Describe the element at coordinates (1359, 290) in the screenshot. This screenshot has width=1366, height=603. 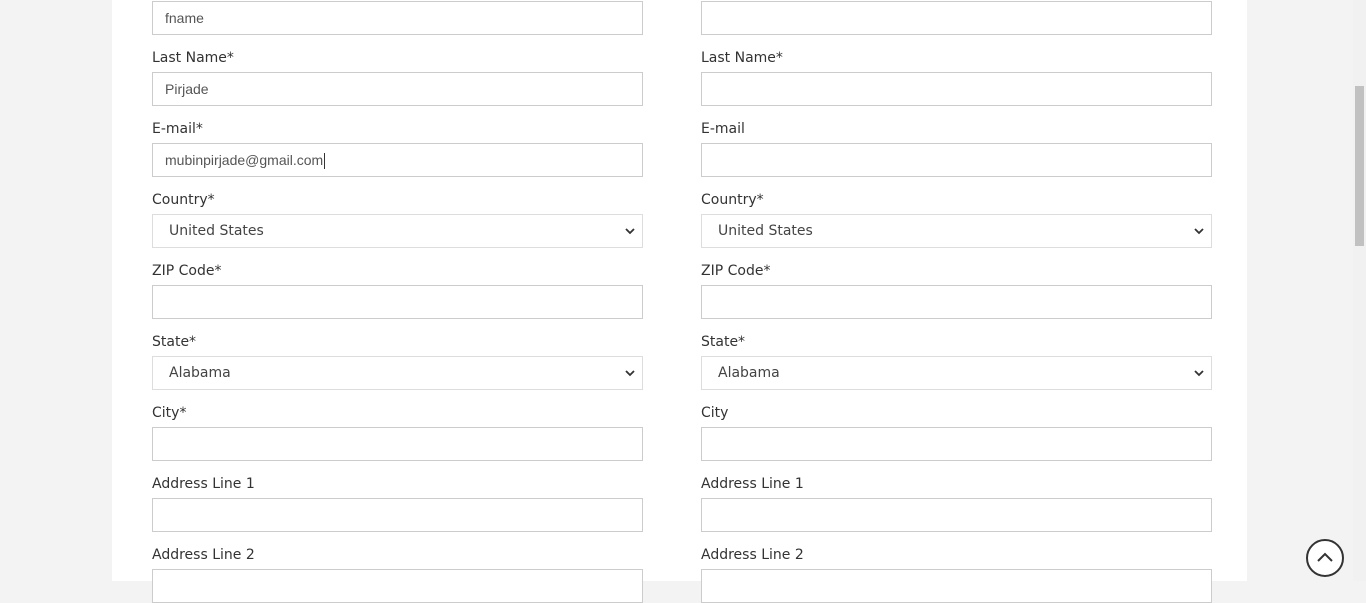
I see `page-scrollbar` at that location.